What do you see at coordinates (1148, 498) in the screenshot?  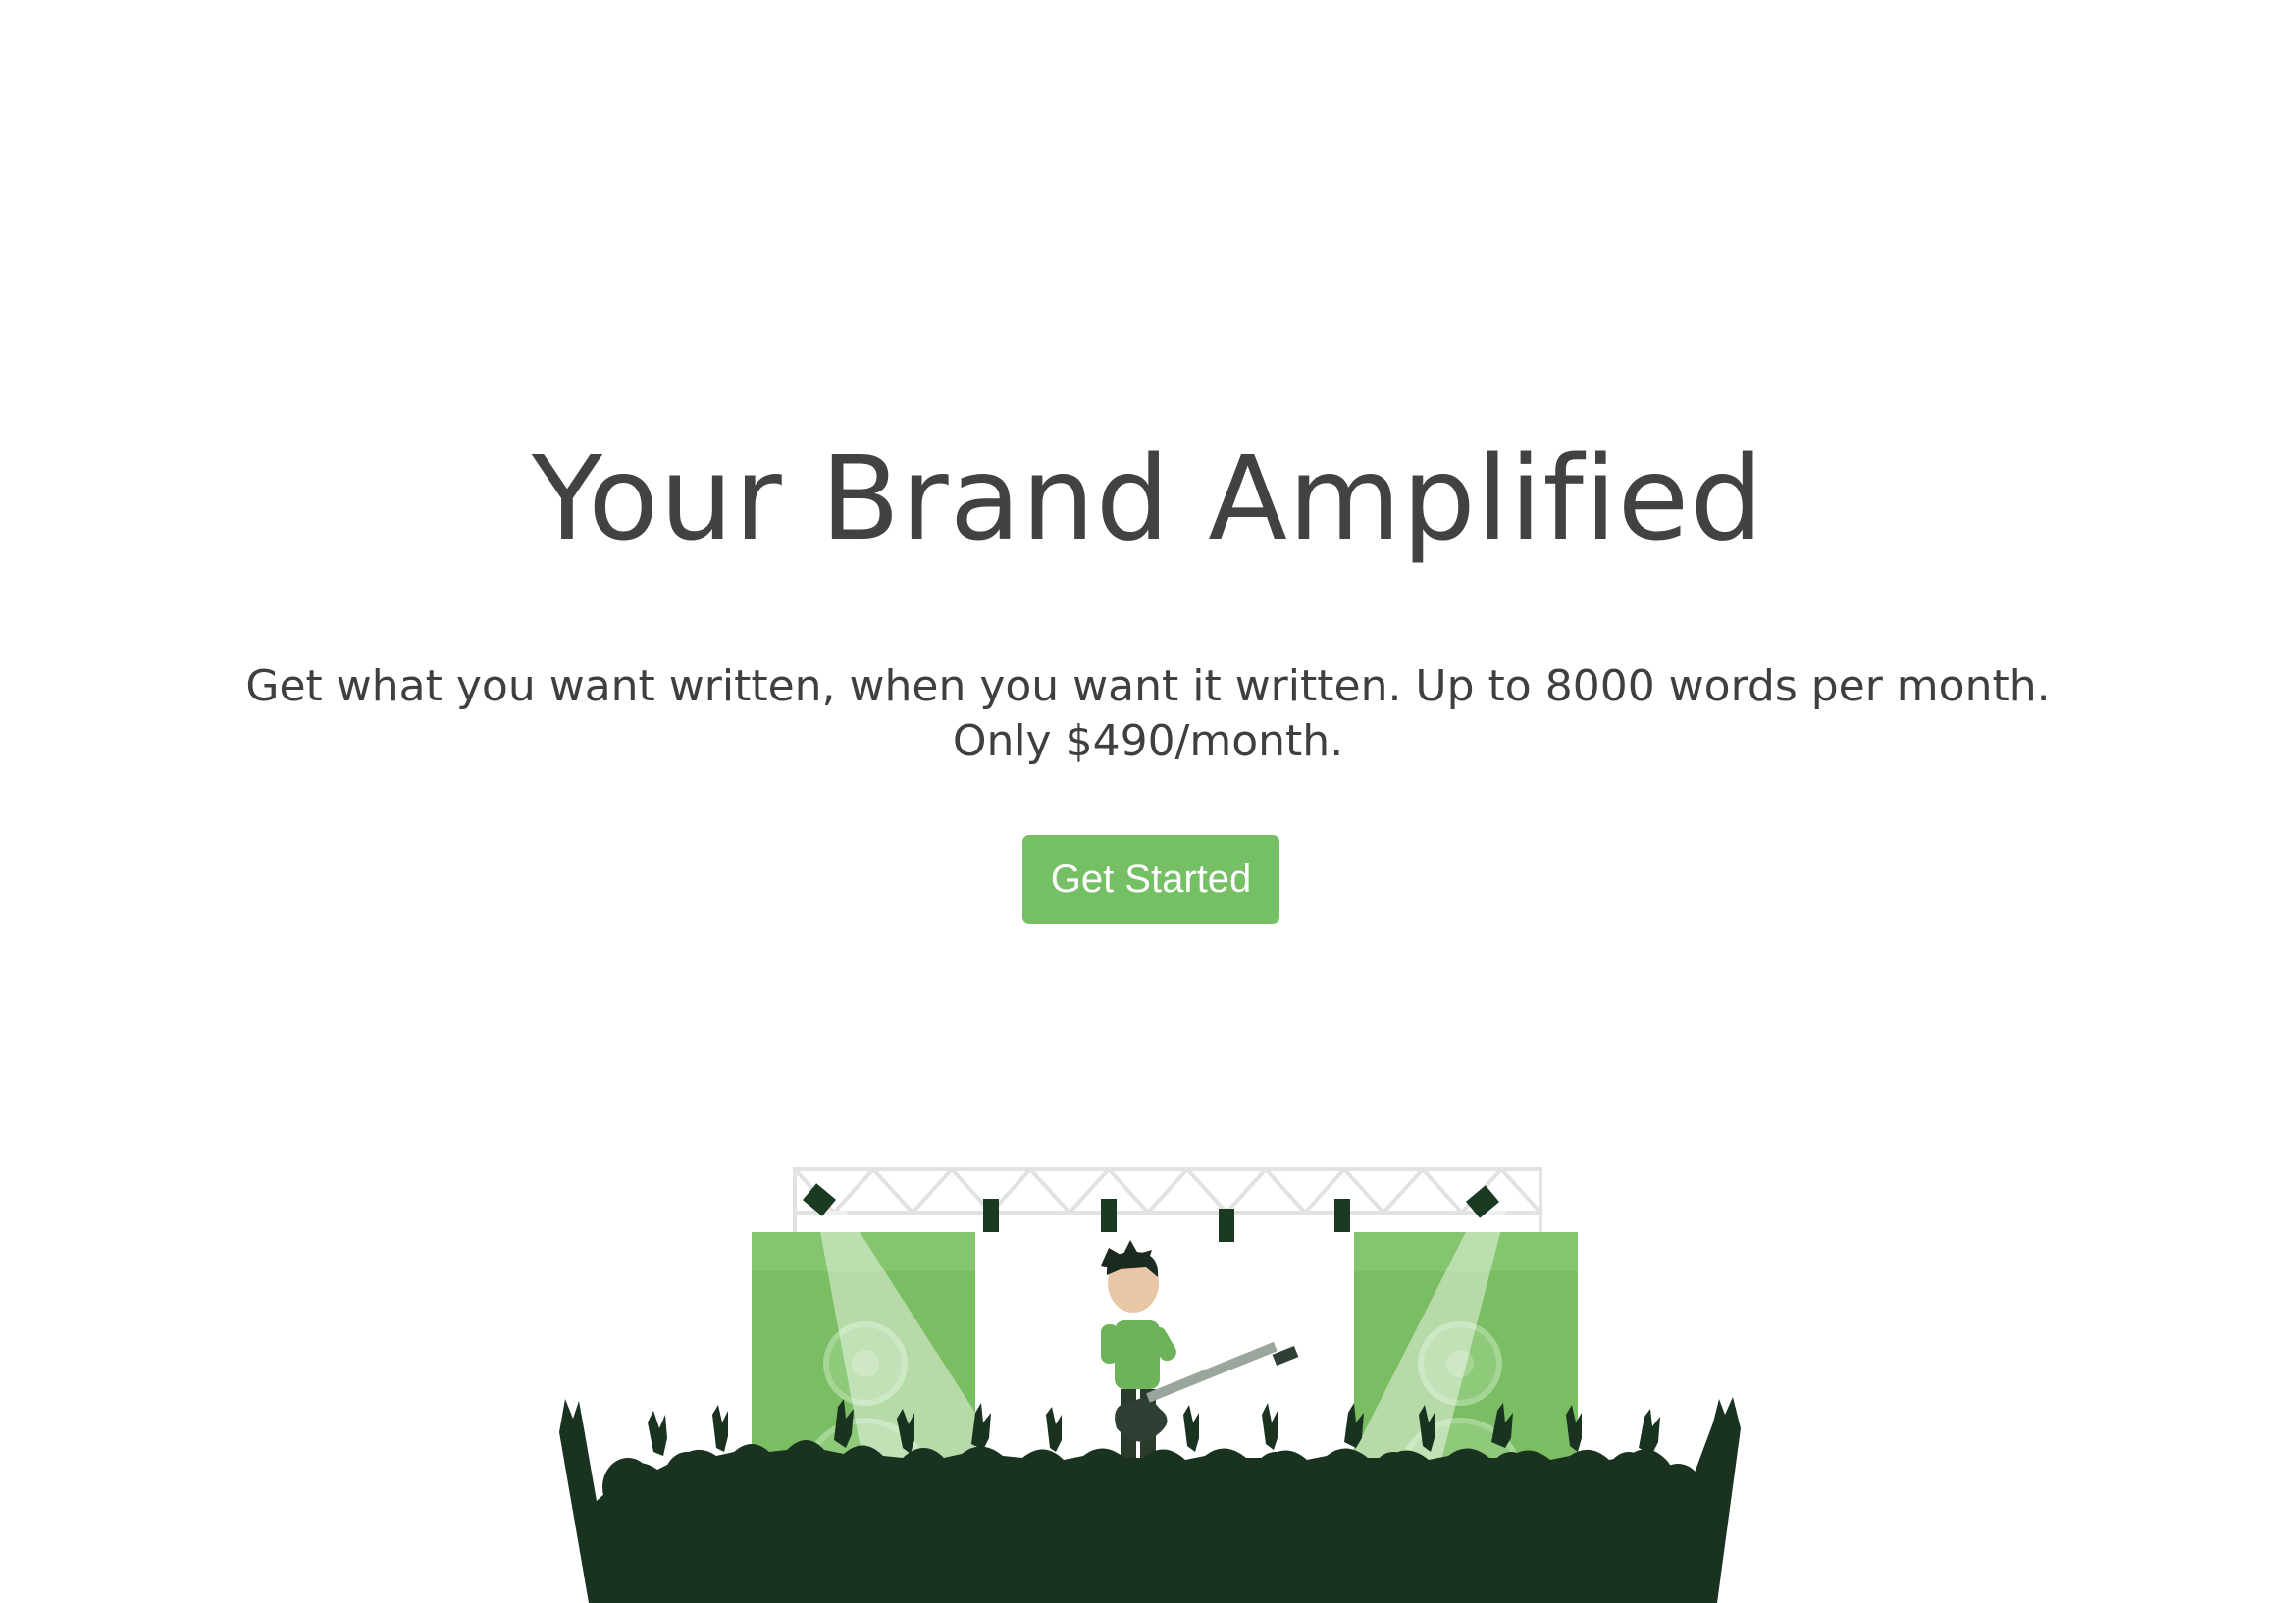 I see `hero-title: Your Brand Amplified` at bounding box center [1148, 498].